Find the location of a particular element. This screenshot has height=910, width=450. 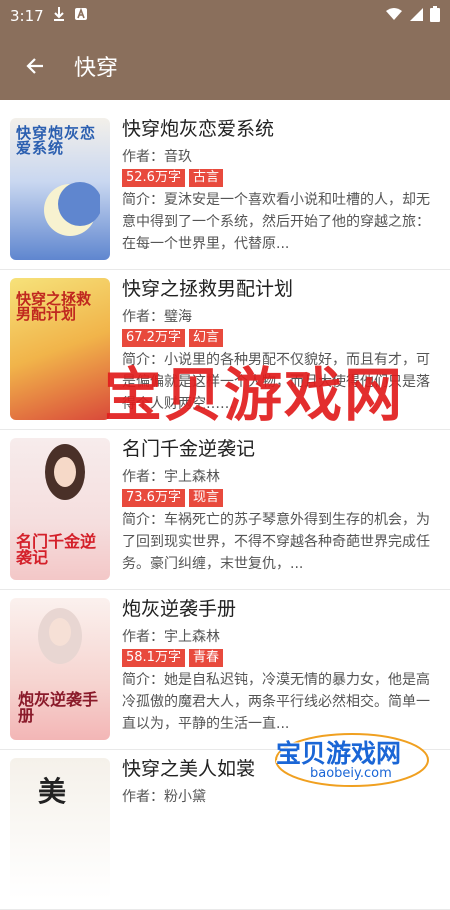

cover-text: 美 is located at coordinates (52, 791).